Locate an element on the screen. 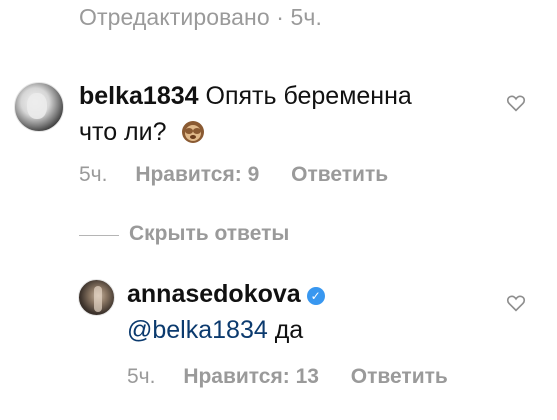 The width and height of the screenshot is (557, 420). comment-text-line2: что ли? is located at coordinates (123, 132).